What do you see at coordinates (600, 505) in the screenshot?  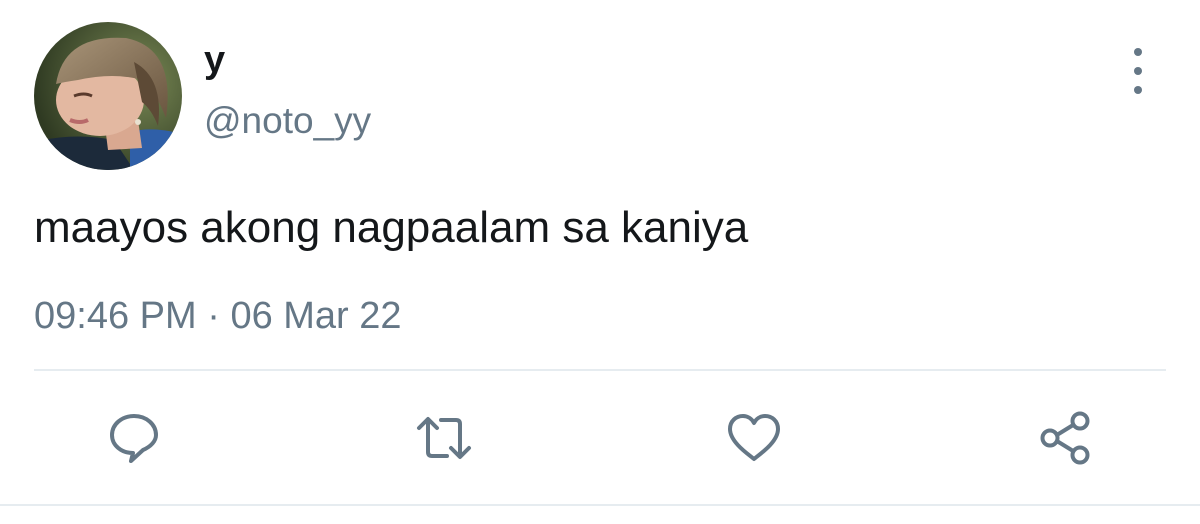 I see `bottom-divider` at bounding box center [600, 505].